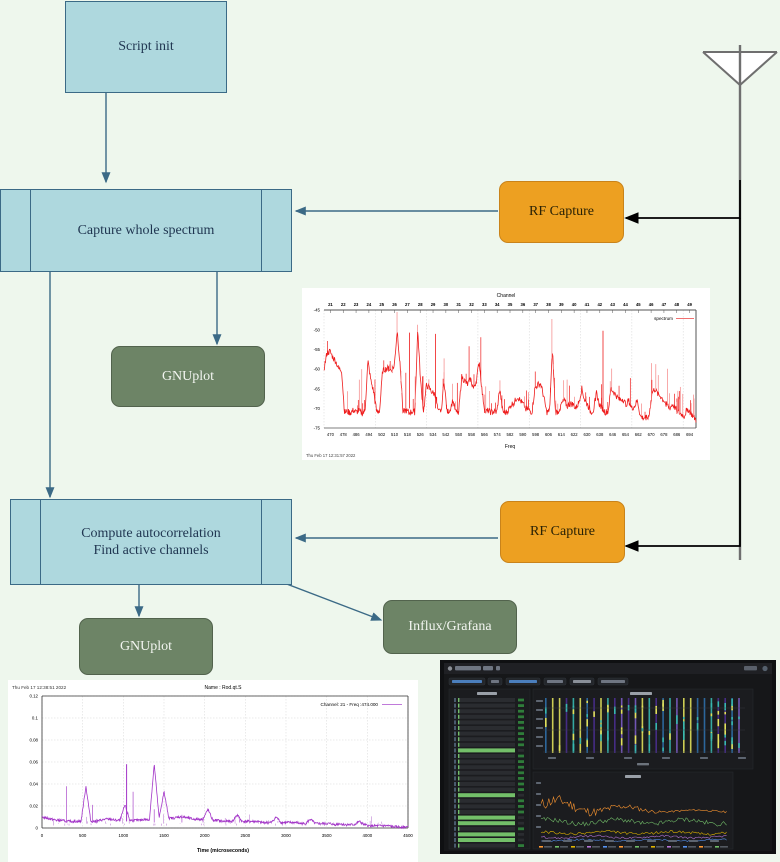 The image size is (780, 862). What do you see at coordinates (286, 835) in the screenshot?
I see `svg-text: 3000` at bounding box center [286, 835].